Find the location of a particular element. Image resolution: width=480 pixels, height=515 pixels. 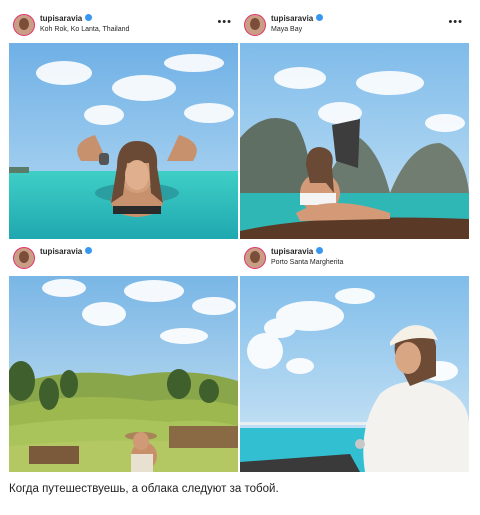

post-header: tupisaravia Maya Bay ••• is located at coordinates (354, 26).